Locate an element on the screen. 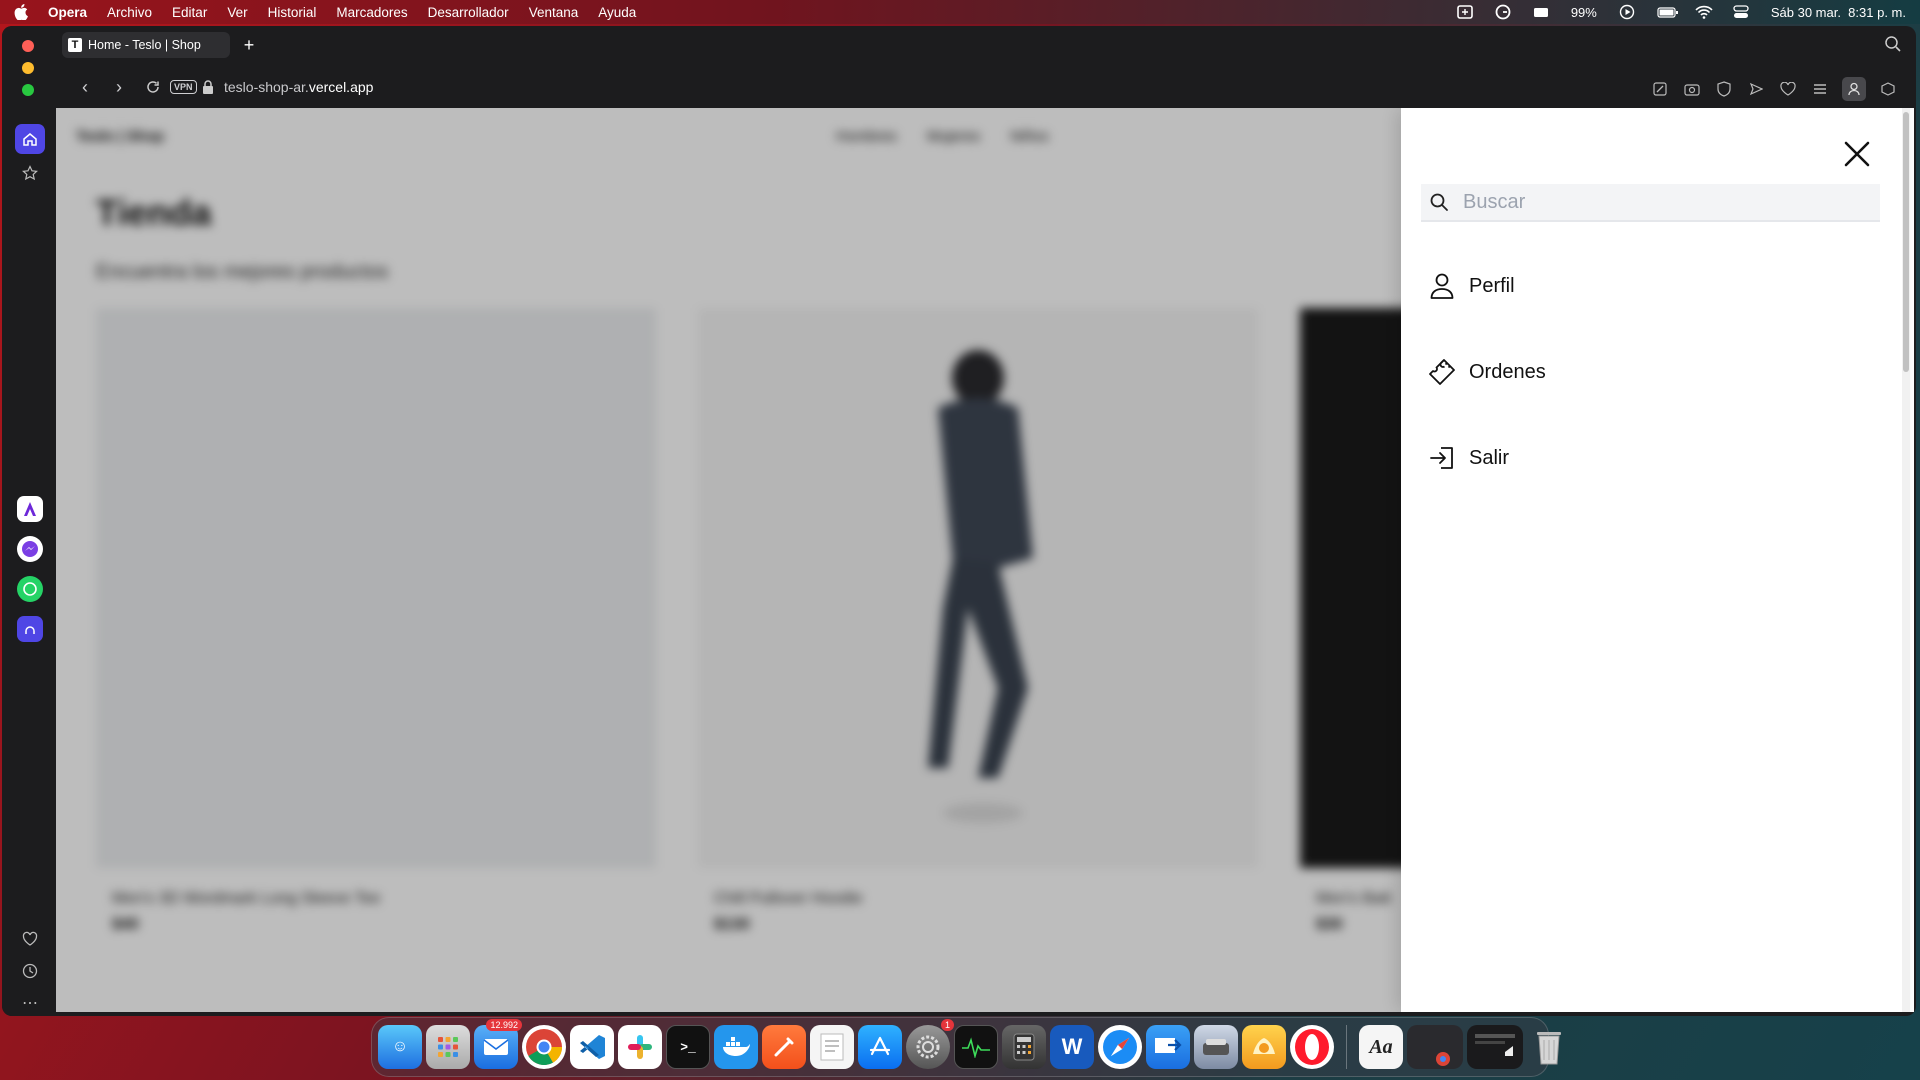  activity-monitor-icon is located at coordinates (976, 1047).